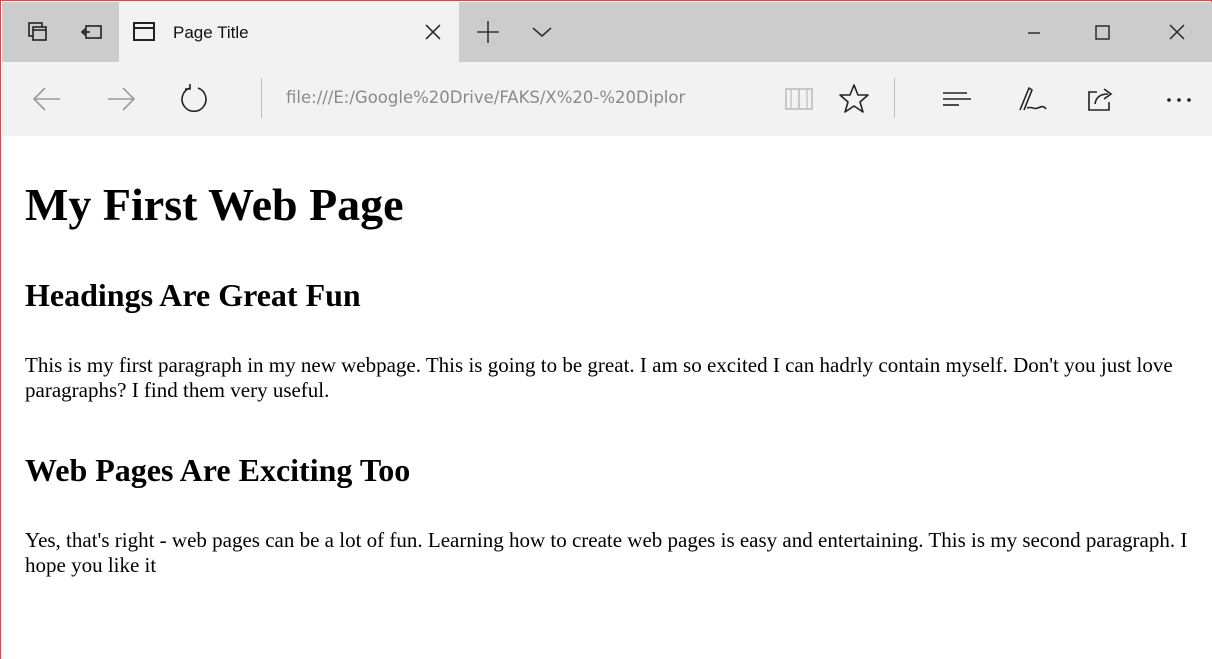  What do you see at coordinates (92, 32) in the screenshot?
I see `set-aside-tabs-icon` at bounding box center [92, 32].